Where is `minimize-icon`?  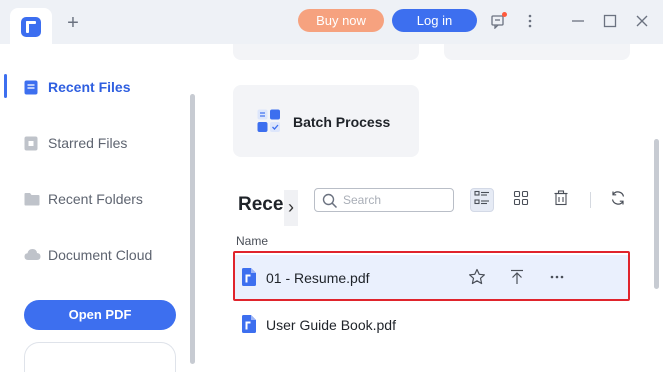 minimize-icon is located at coordinates (578, 21).